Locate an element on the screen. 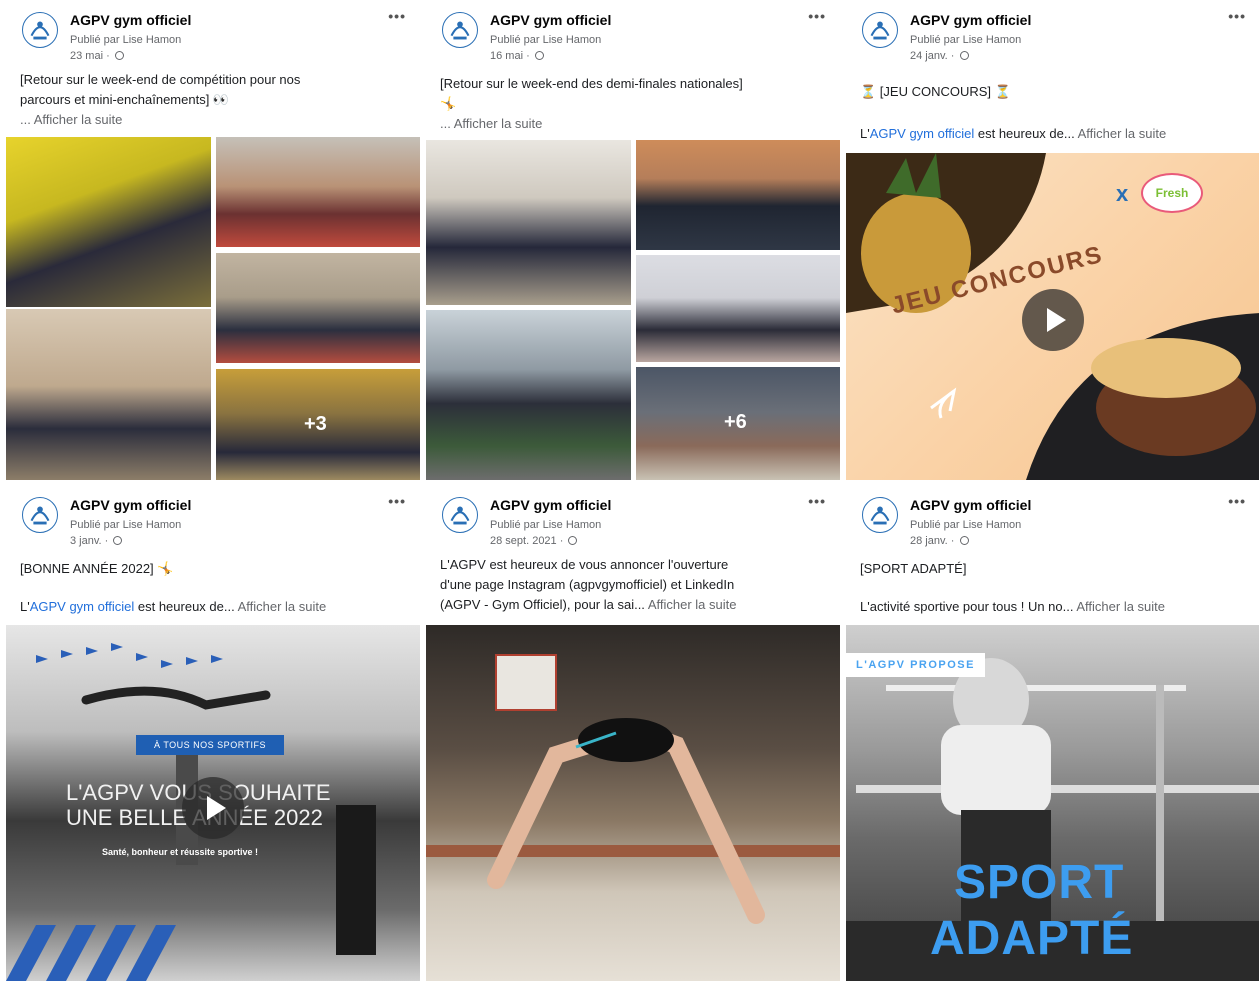 The width and height of the screenshot is (1259, 981). post-text-line: 🤸 is located at coordinates (448, 103).